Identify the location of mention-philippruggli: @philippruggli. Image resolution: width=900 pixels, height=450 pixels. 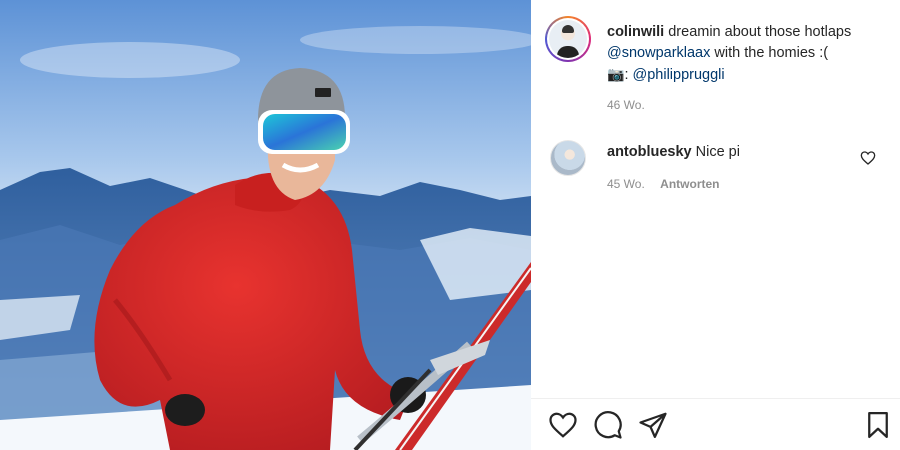
(679, 75).